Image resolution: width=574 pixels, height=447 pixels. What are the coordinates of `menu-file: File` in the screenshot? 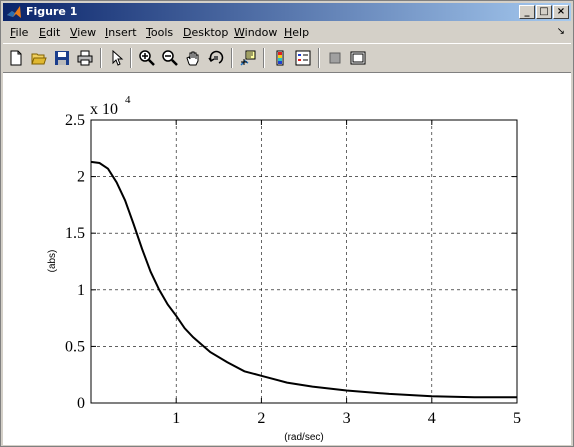 It's located at (19, 32).